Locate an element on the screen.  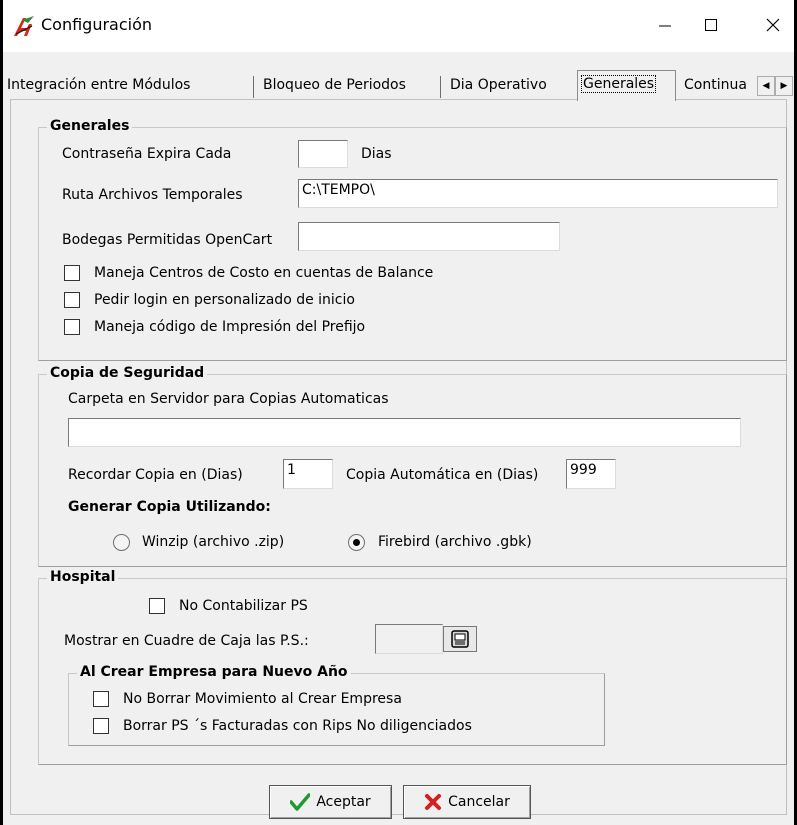
cash-closing-lookup-button is located at coordinates (460, 639).